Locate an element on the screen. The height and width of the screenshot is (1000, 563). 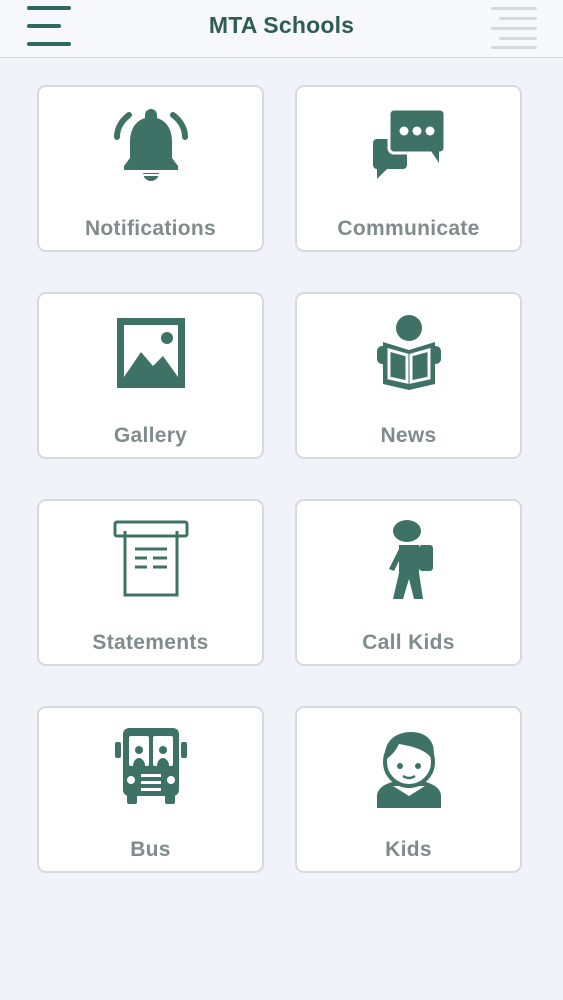
news-tile: News is located at coordinates (408, 375).